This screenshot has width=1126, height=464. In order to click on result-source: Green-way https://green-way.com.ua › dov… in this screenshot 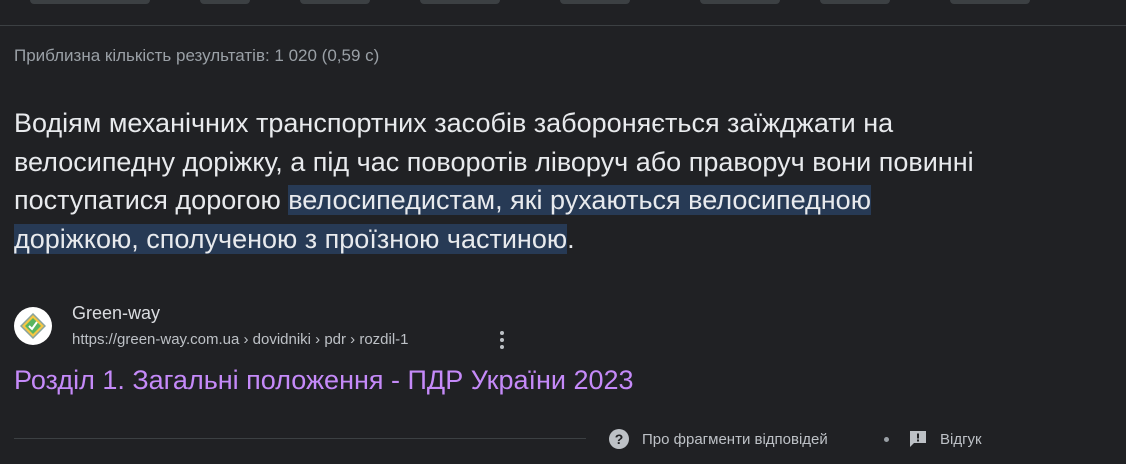, I will do `click(314, 327)`.